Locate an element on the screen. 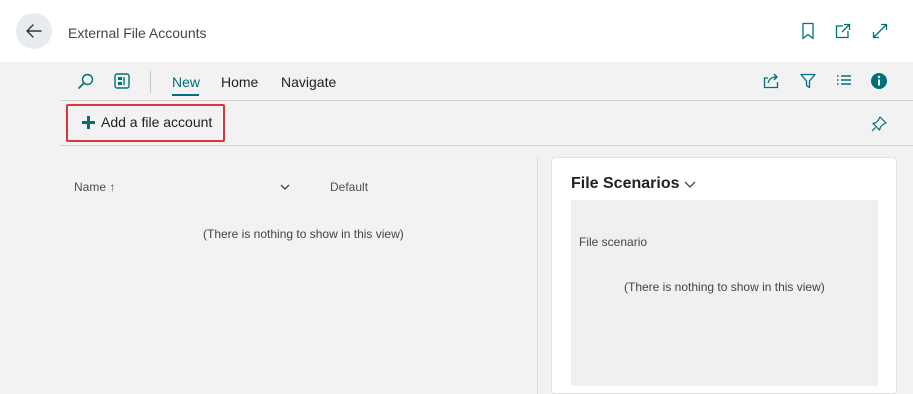  share-icon is located at coordinates (771, 81).